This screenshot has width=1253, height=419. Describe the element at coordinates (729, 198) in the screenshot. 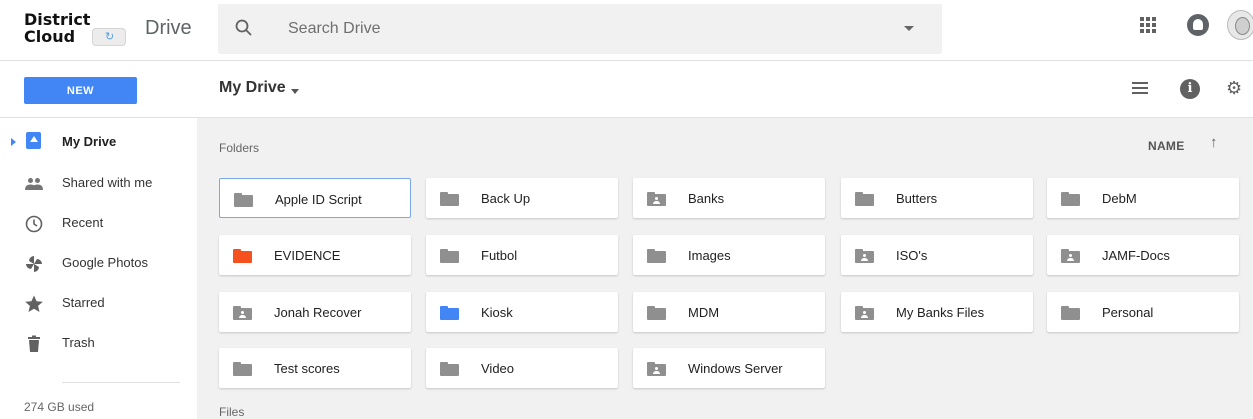

I see `folder-item: Banks` at that location.